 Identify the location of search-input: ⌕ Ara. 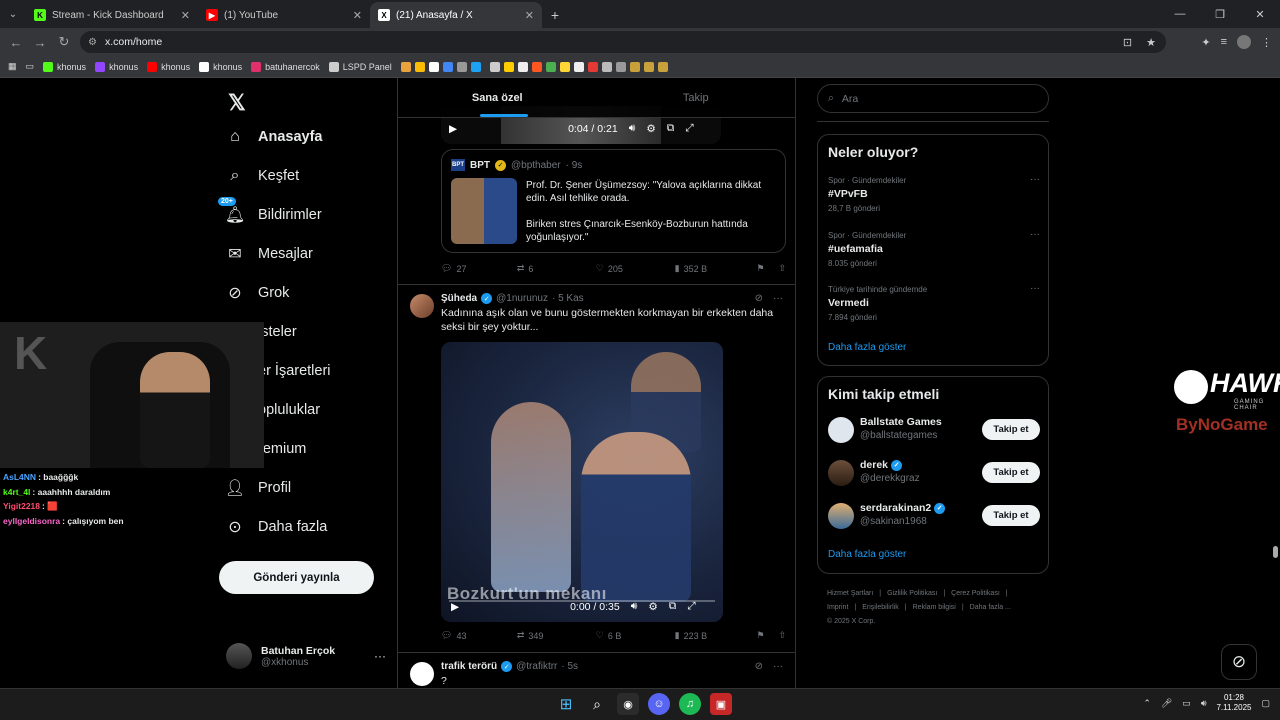
(933, 98).